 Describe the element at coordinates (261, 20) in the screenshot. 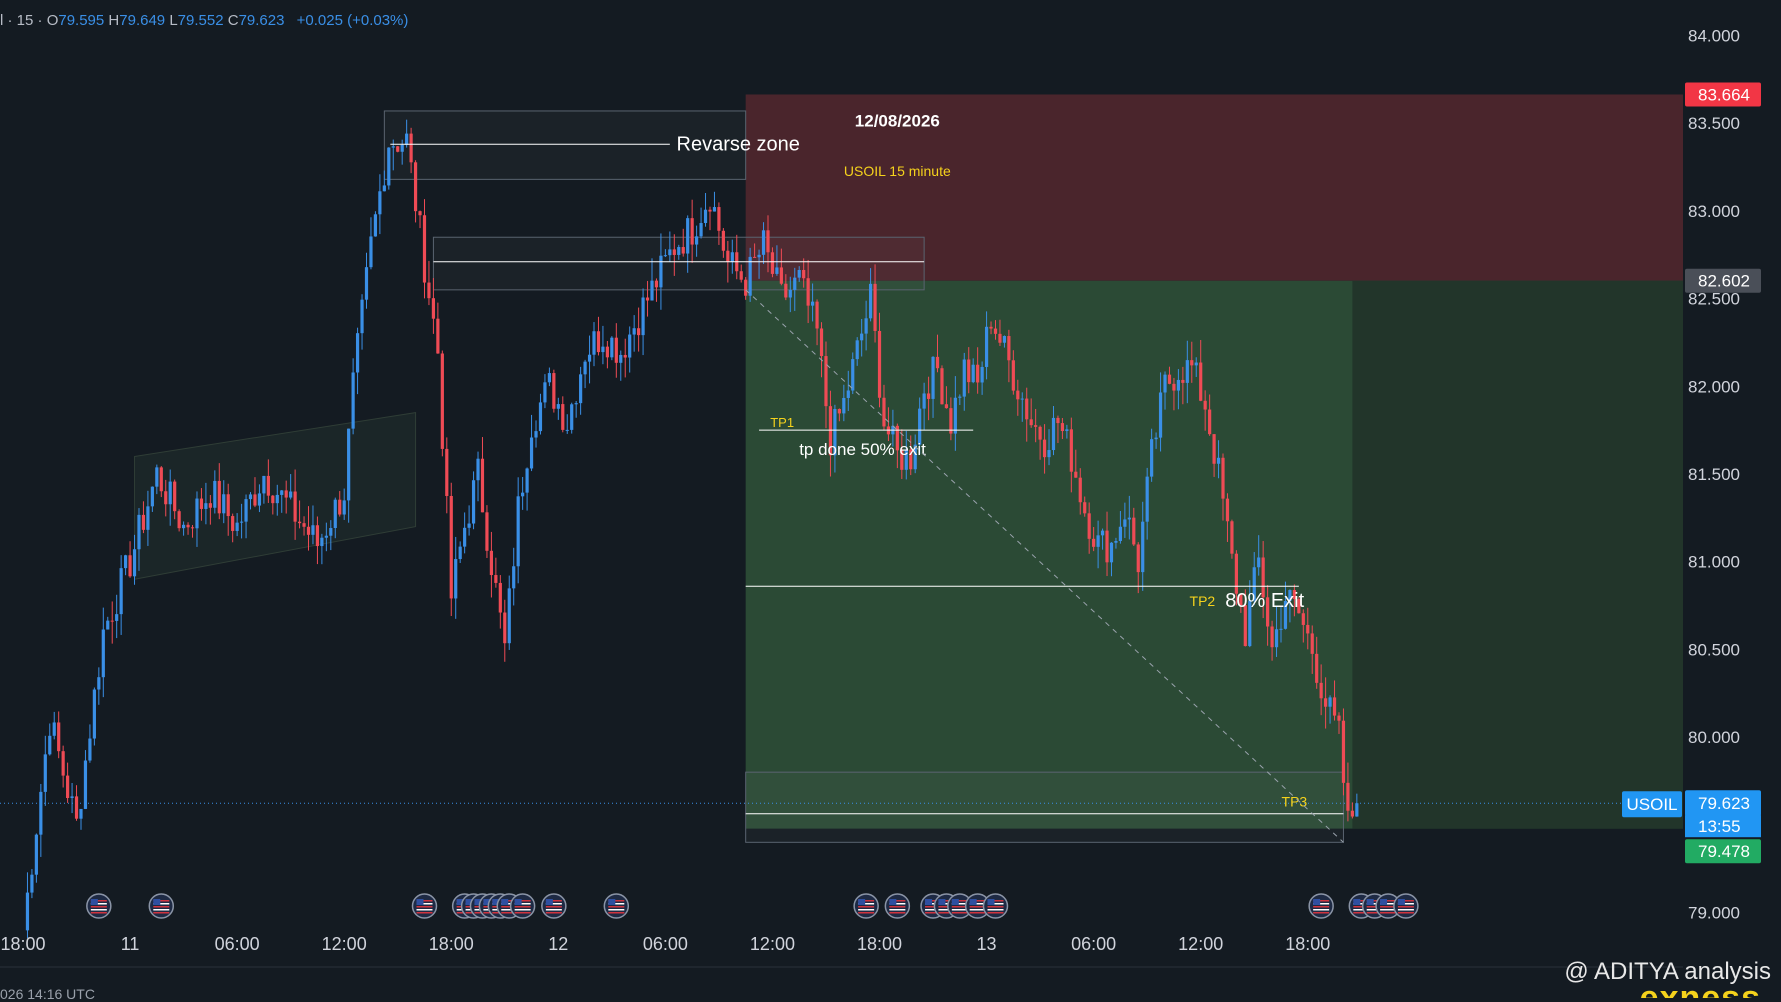

I see `close-value: 79.623` at that location.